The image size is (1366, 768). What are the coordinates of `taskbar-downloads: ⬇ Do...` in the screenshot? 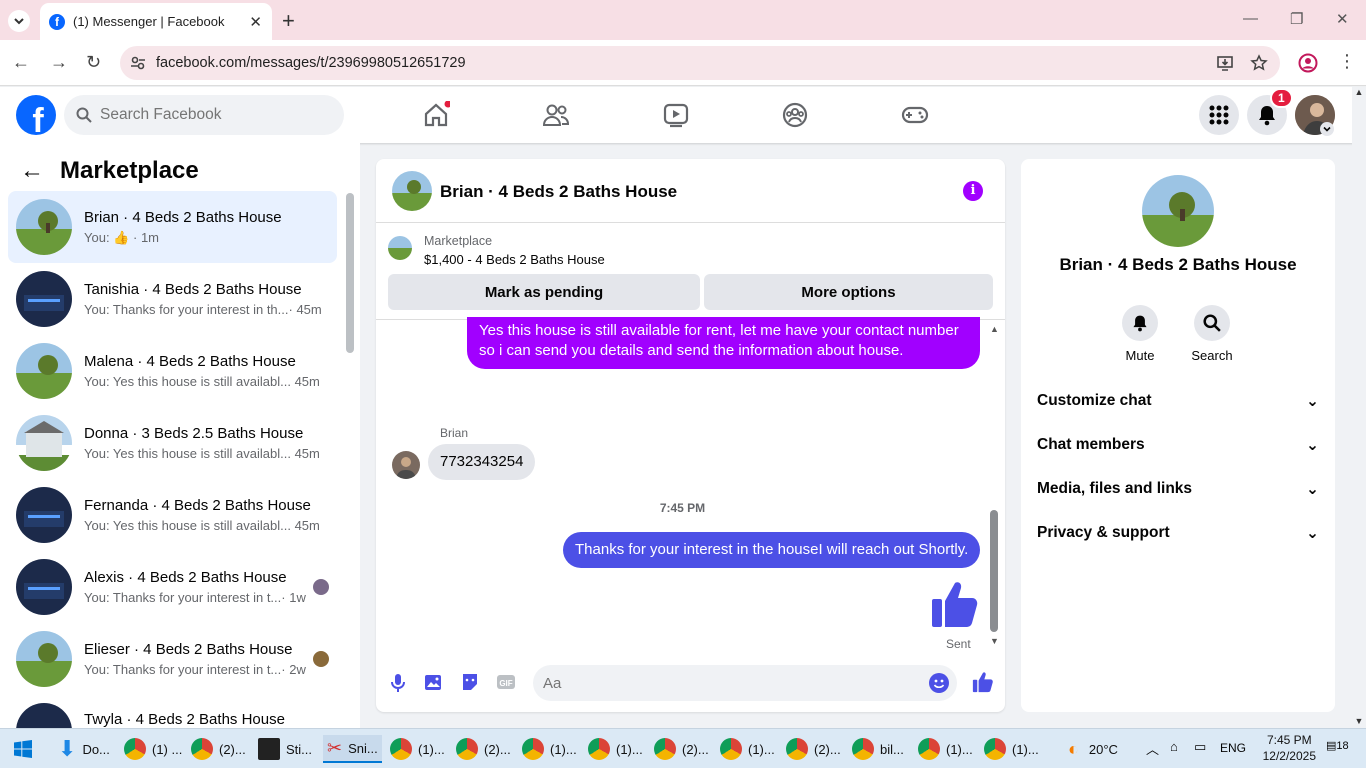 It's located at (84, 749).